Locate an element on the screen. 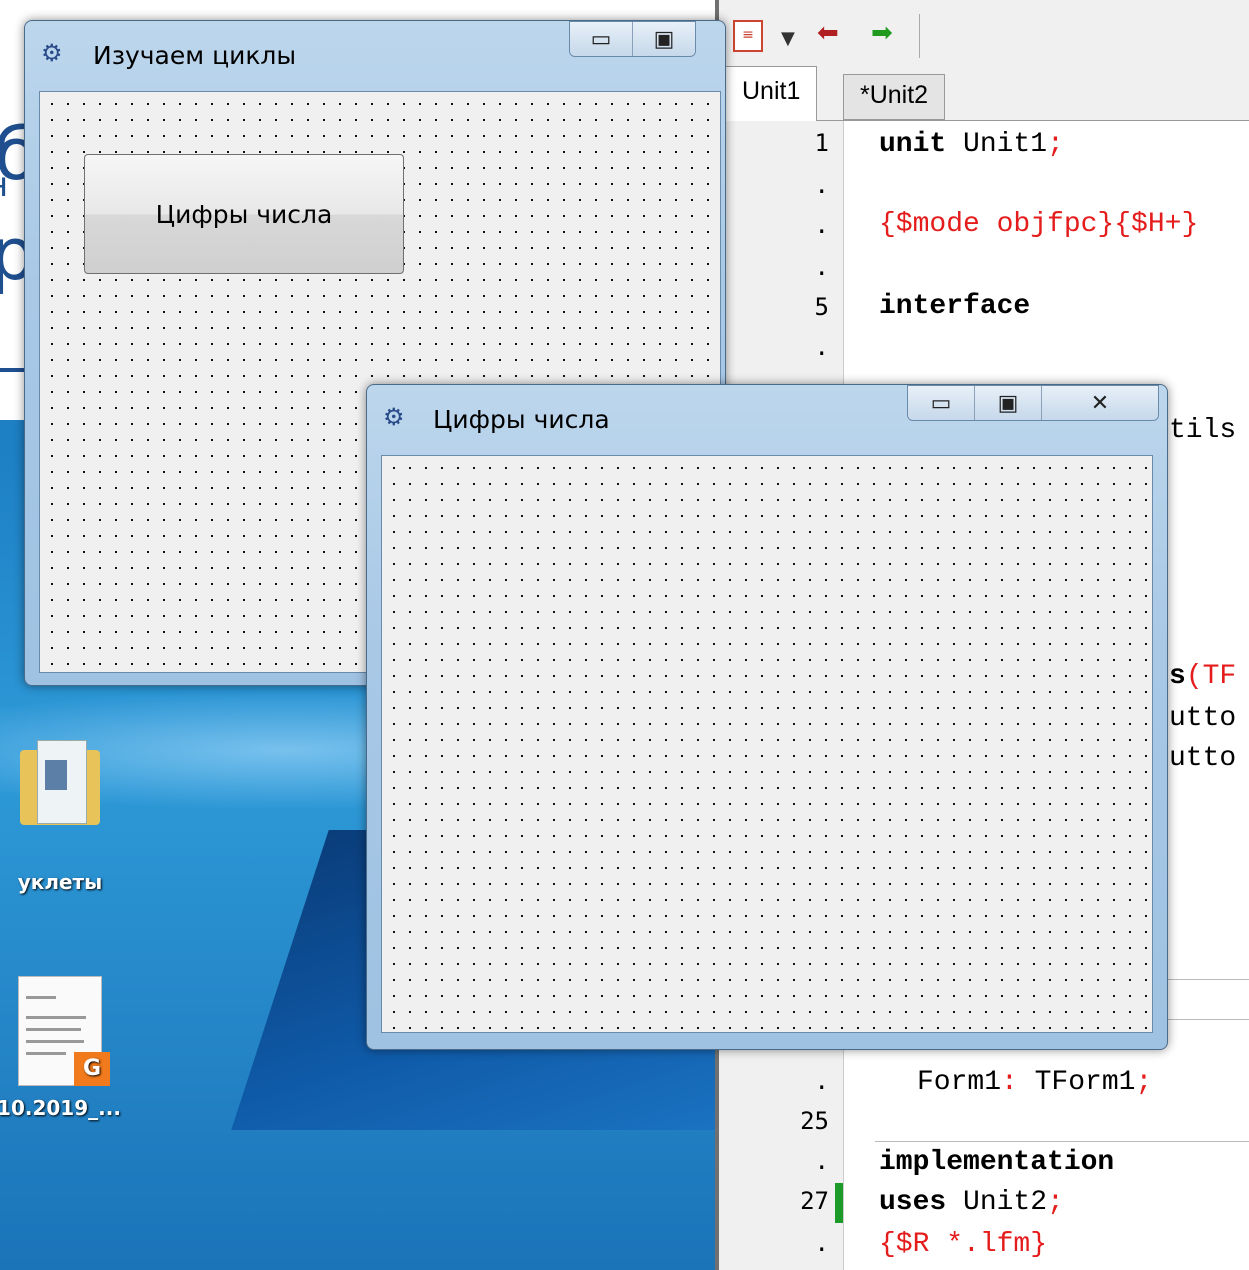 This screenshot has height=1270, width=1249. desktop-icon-label: уклеты is located at coordinates (60, 882).